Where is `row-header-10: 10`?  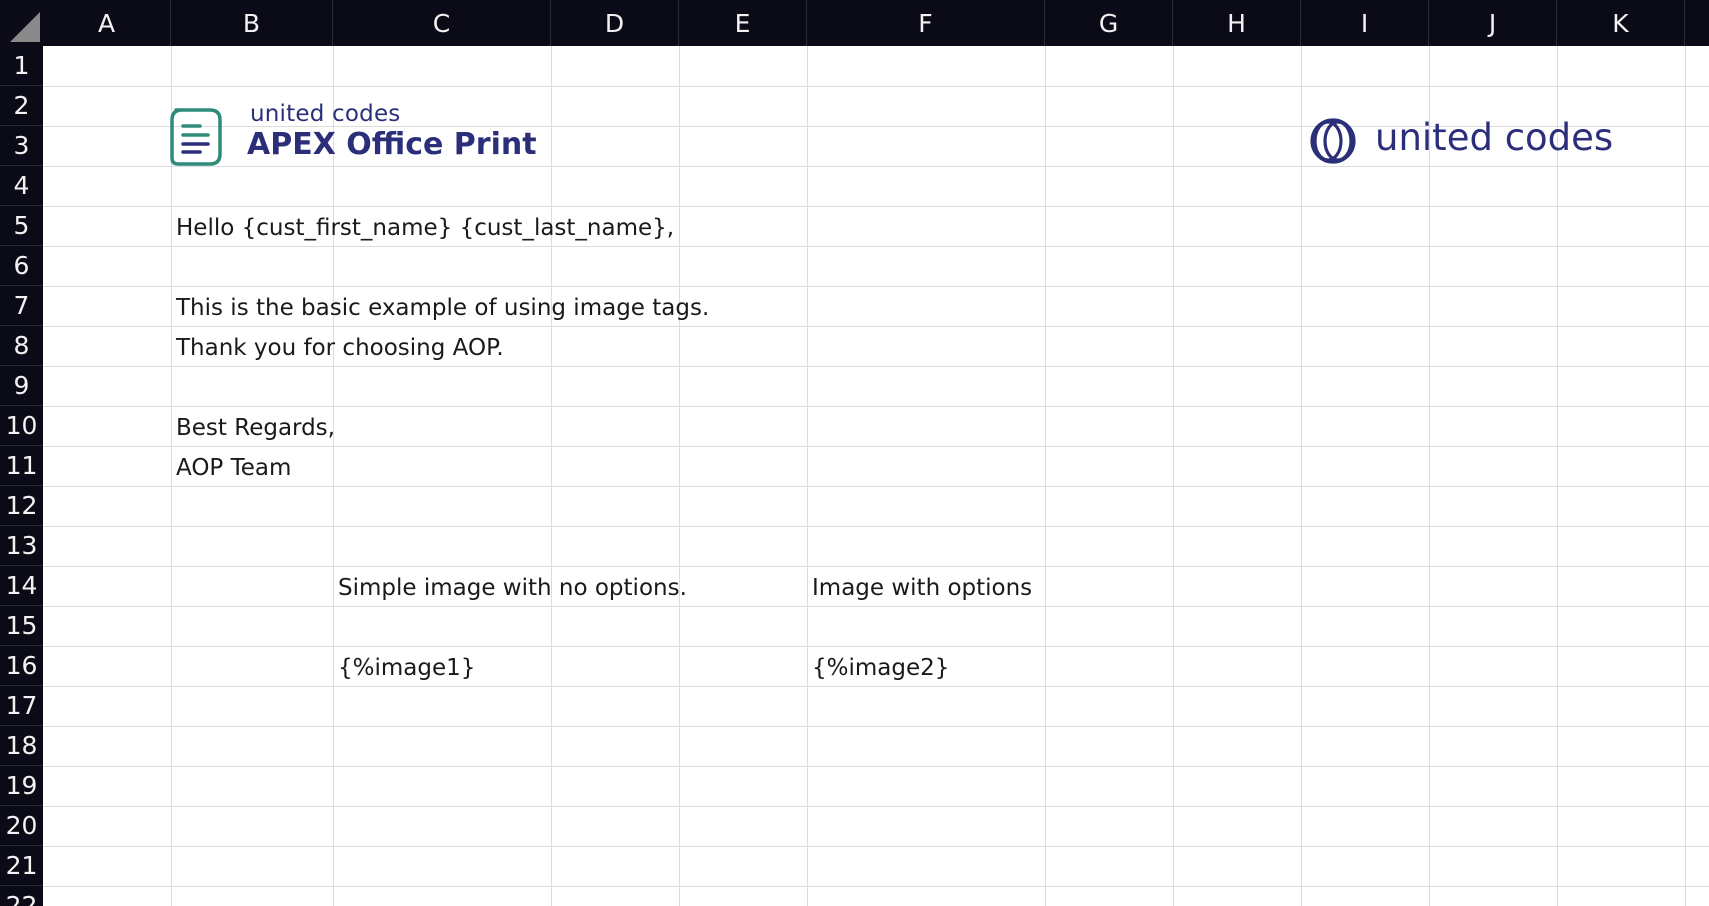 row-header-10: 10 is located at coordinates (21, 426).